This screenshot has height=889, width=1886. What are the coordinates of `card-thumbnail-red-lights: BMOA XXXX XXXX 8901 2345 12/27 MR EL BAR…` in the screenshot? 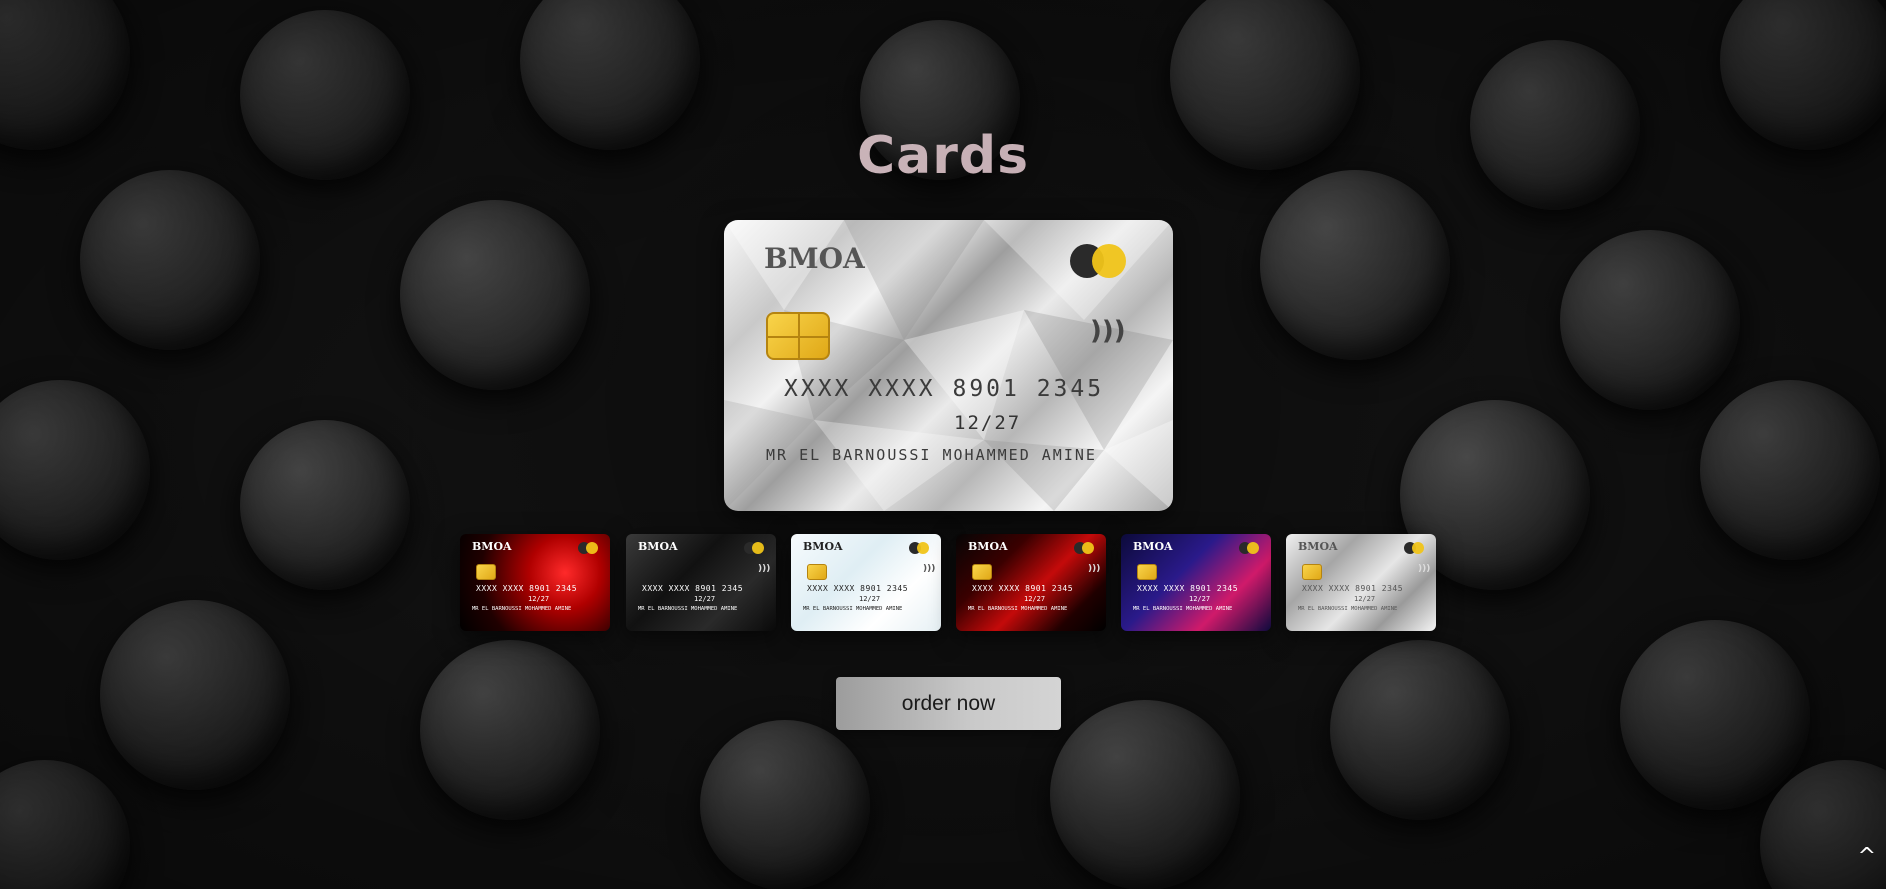 It's located at (535, 582).